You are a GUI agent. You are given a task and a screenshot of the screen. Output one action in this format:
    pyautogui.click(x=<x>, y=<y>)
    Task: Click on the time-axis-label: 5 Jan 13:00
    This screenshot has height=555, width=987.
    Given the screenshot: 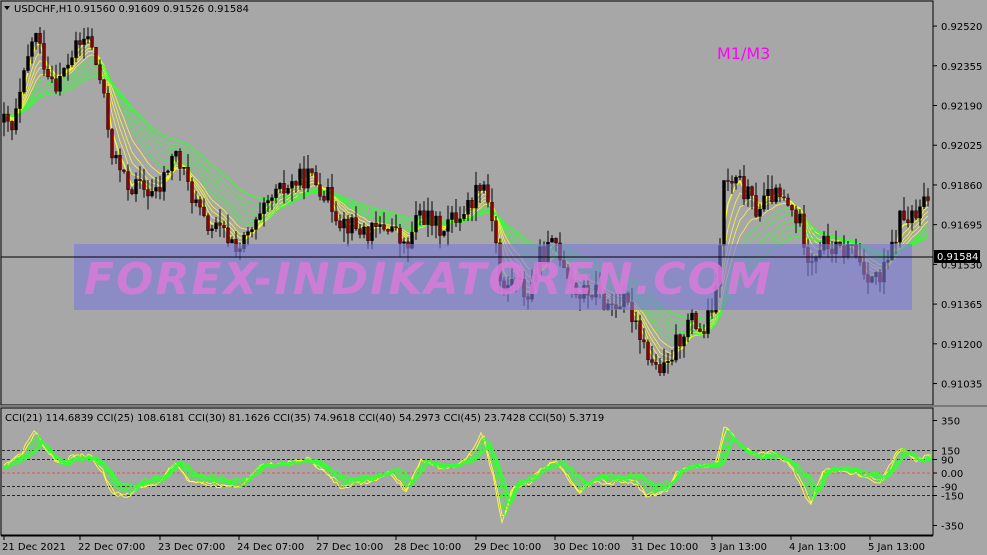 What is the action you would take?
    pyautogui.click(x=896, y=547)
    